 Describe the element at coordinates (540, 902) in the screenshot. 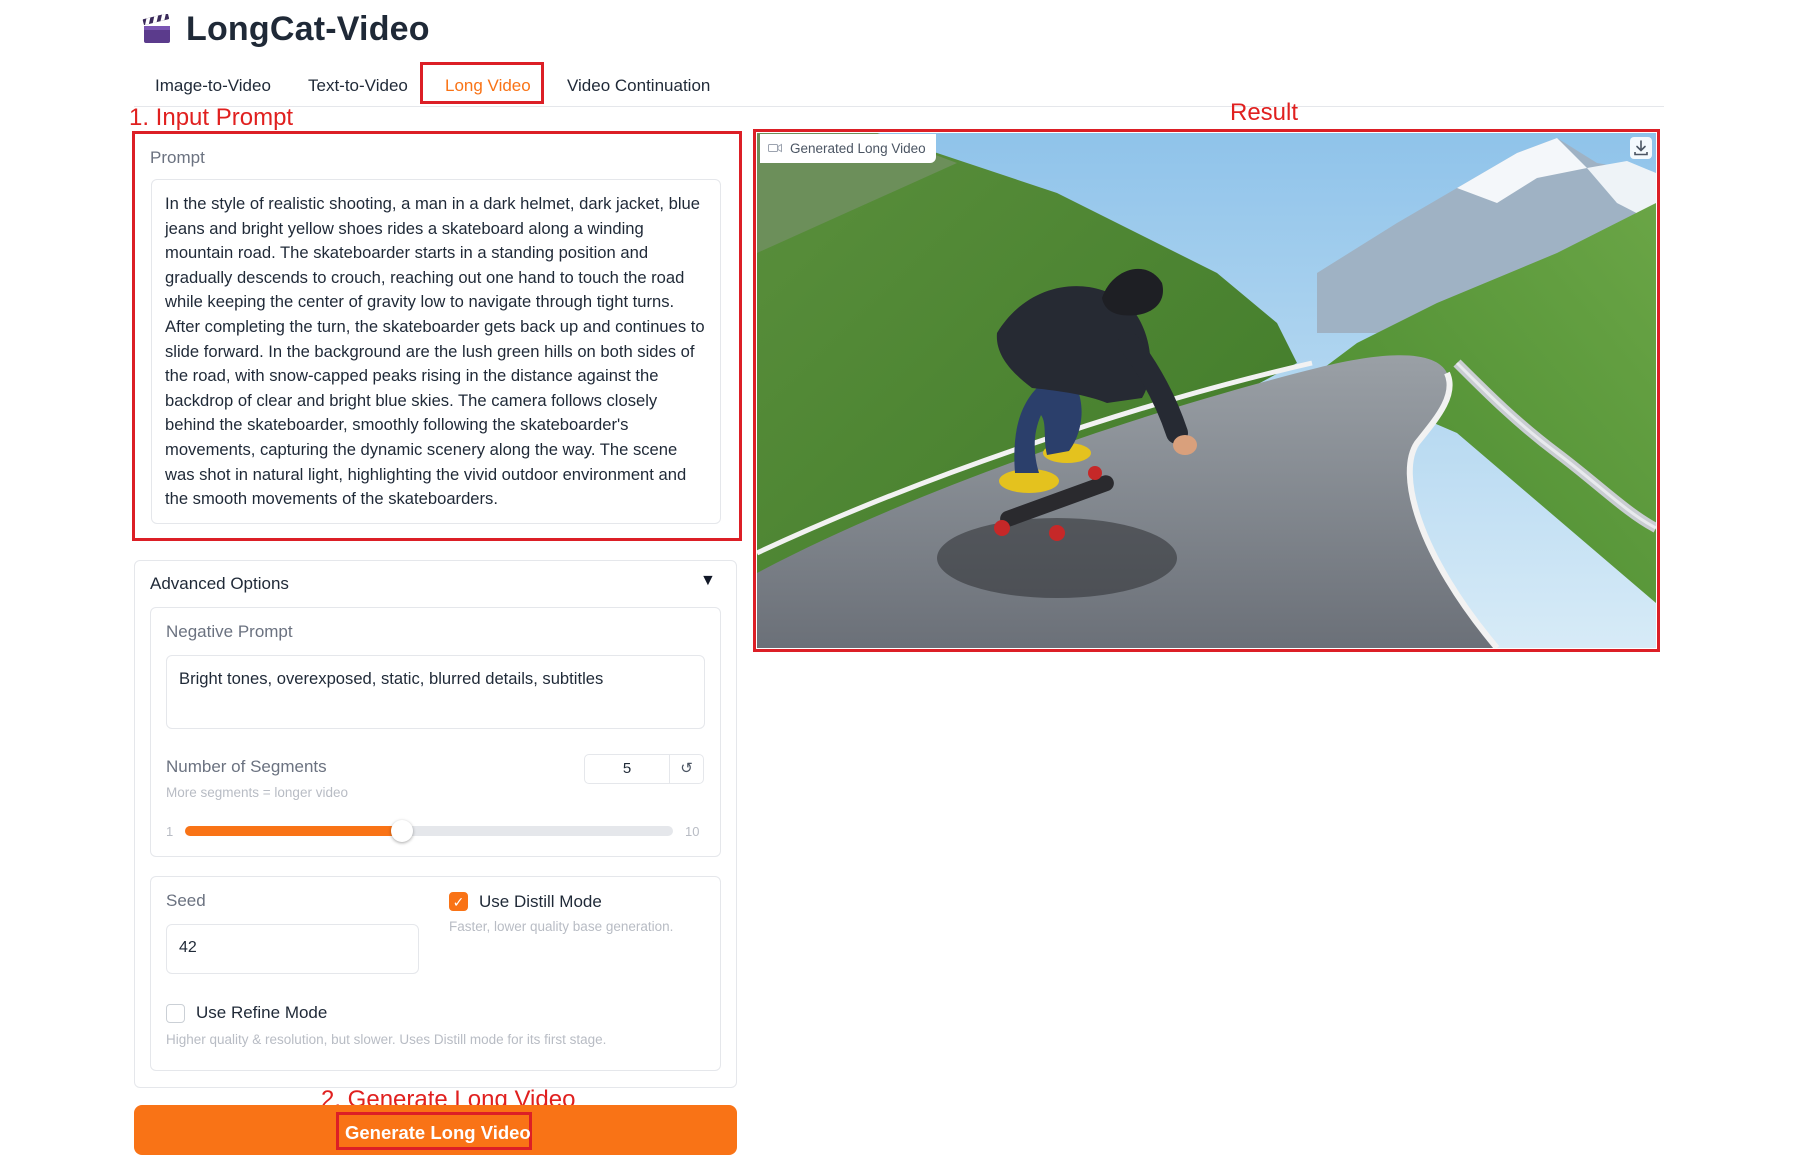

I see `distill-mode-label: Use Distill Mode` at that location.